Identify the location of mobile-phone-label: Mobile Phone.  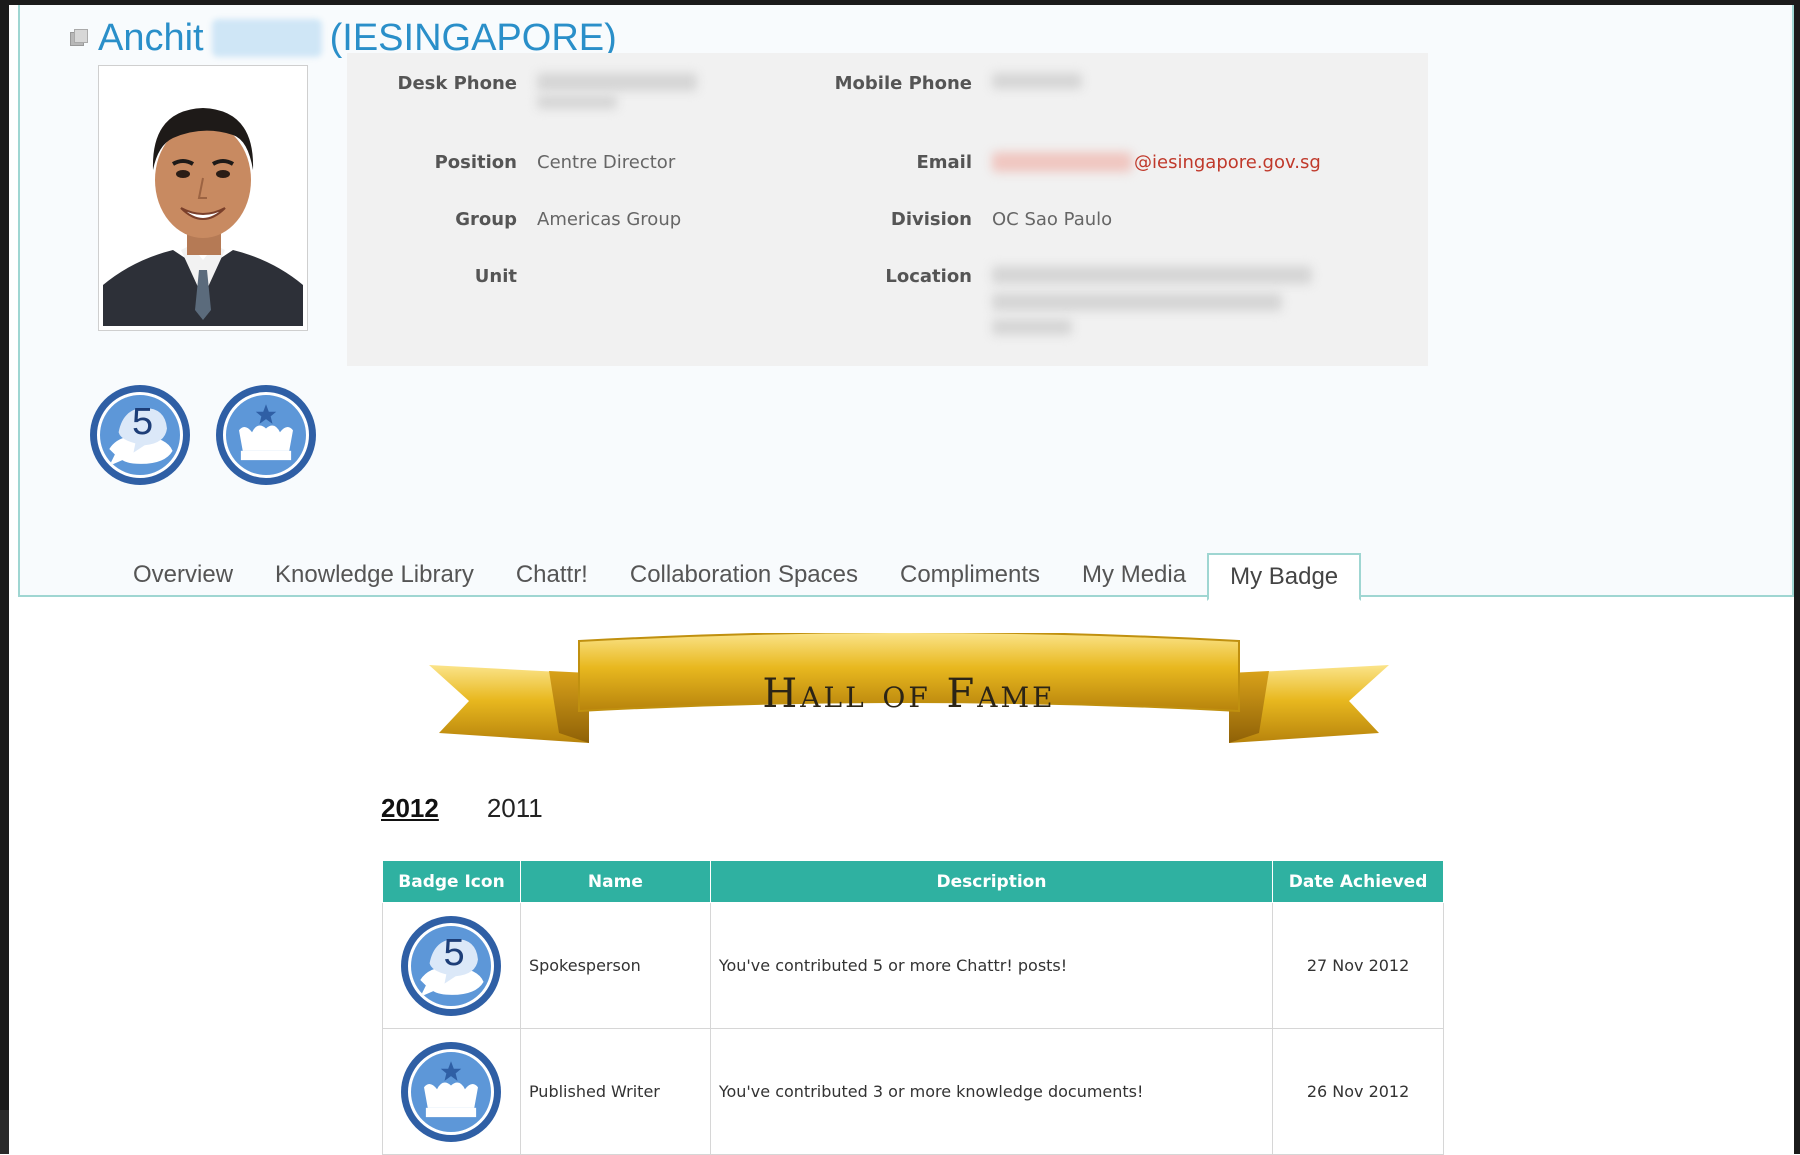
(903, 83).